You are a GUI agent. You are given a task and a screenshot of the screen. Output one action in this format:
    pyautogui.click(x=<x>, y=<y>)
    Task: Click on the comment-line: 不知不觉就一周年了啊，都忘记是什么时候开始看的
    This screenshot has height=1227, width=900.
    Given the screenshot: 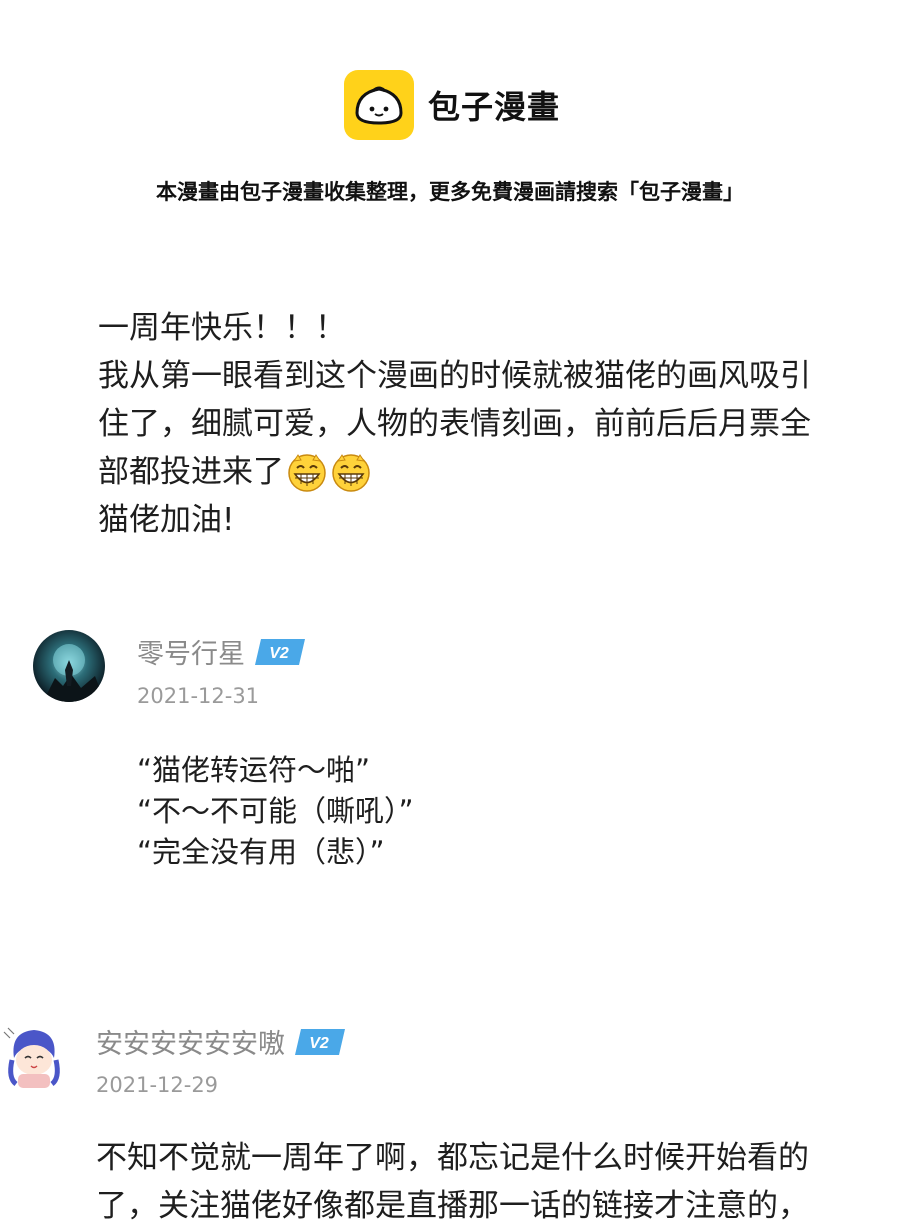 What is the action you would take?
    pyautogui.click(x=452, y=1158)
    